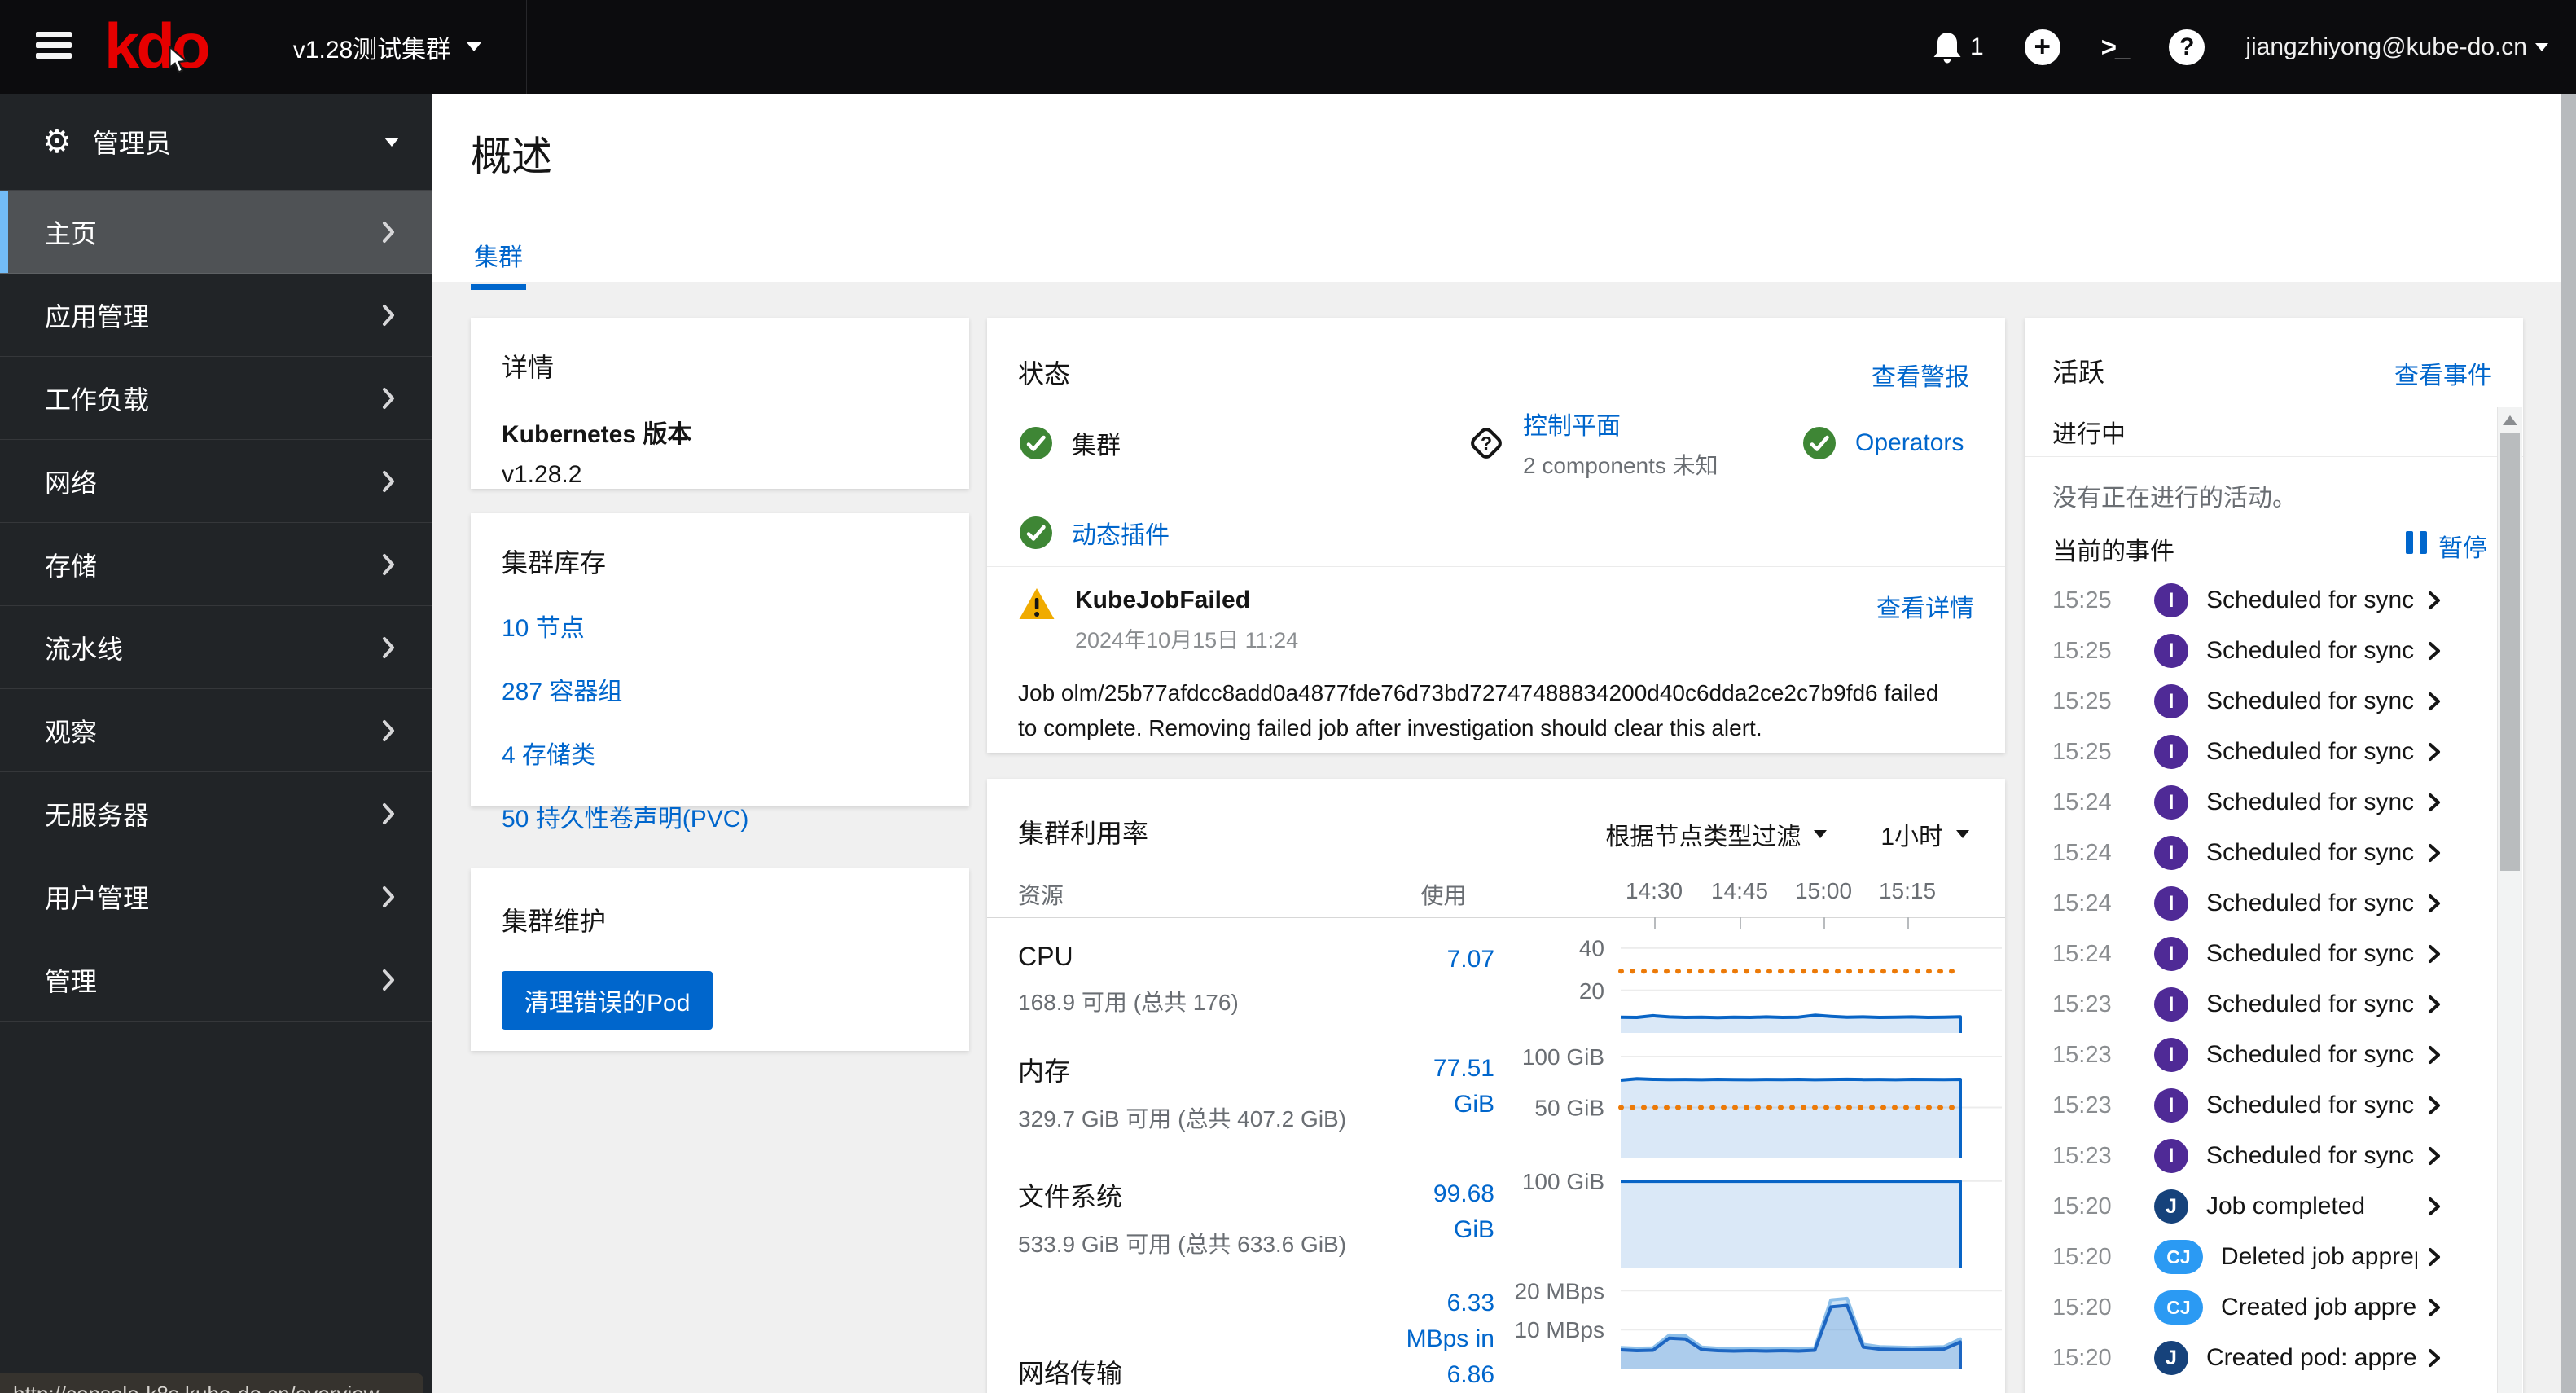  What do you see at coordinates (1569, 1108) in the screenshot?
I see `svg-text: 50 GiB` at bounding box center [1569, 1108].